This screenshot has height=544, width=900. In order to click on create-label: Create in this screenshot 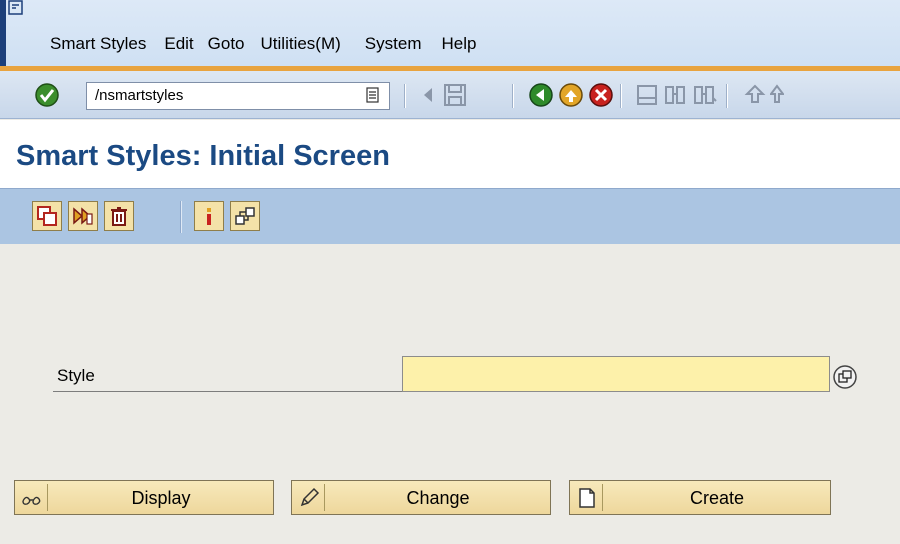, I will do `click(717, 498)`.